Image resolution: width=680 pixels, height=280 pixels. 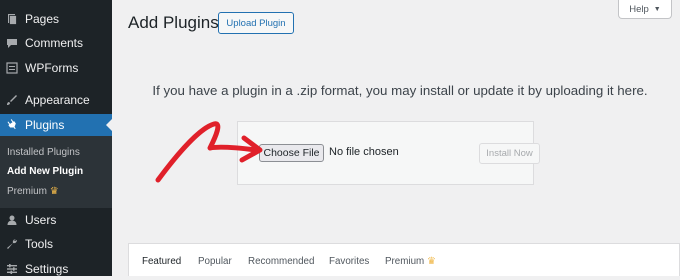 What do you see at coordinates (256, 23) in the screenshot?
I see `upload-plugin-button: Upload Plugin` at bounding box center [256, 23].